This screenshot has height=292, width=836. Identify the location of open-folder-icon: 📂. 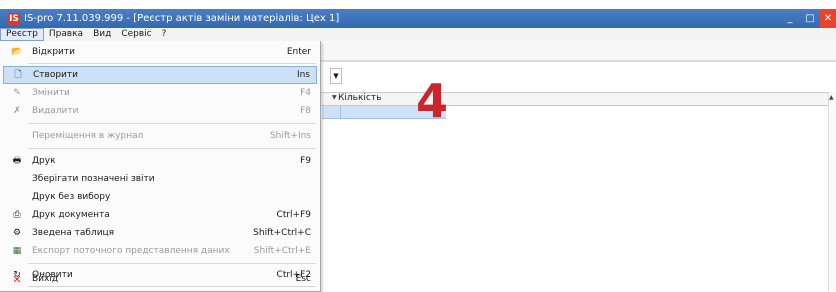
(17, 52).